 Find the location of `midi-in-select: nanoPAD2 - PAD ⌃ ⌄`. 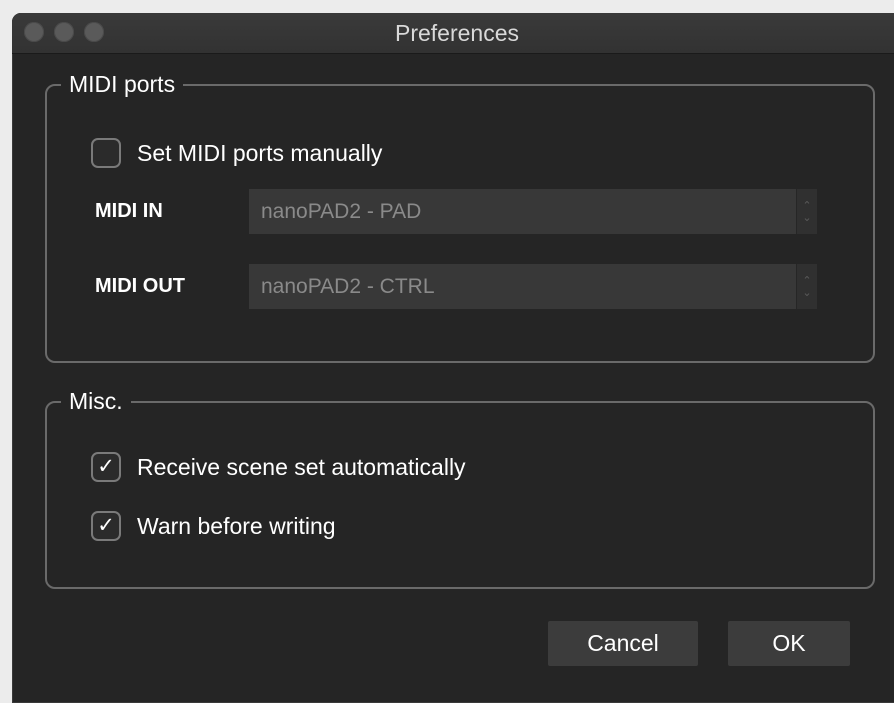

midi-in-select: nanoPAD2 - PAD ⌃ ⌄ is located at coordinates (533, 211).